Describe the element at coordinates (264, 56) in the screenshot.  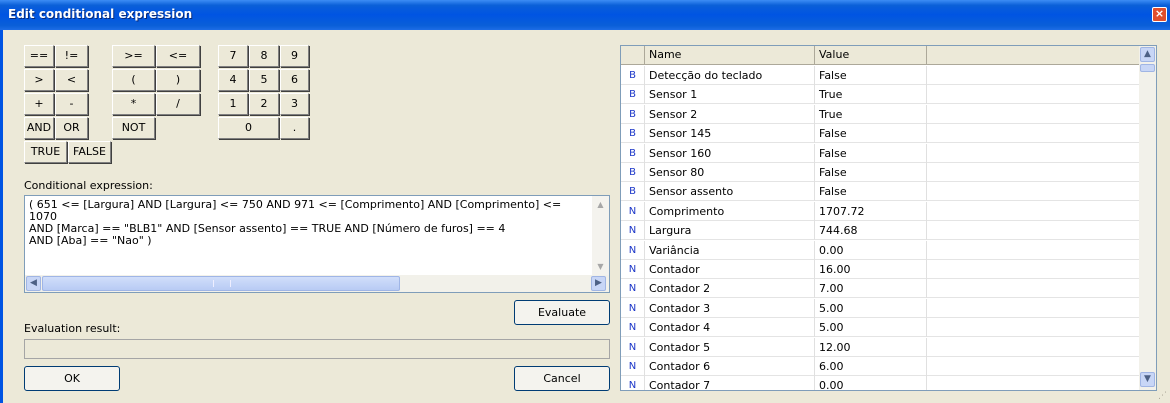
I see `digit-8-button: 8` at that location.